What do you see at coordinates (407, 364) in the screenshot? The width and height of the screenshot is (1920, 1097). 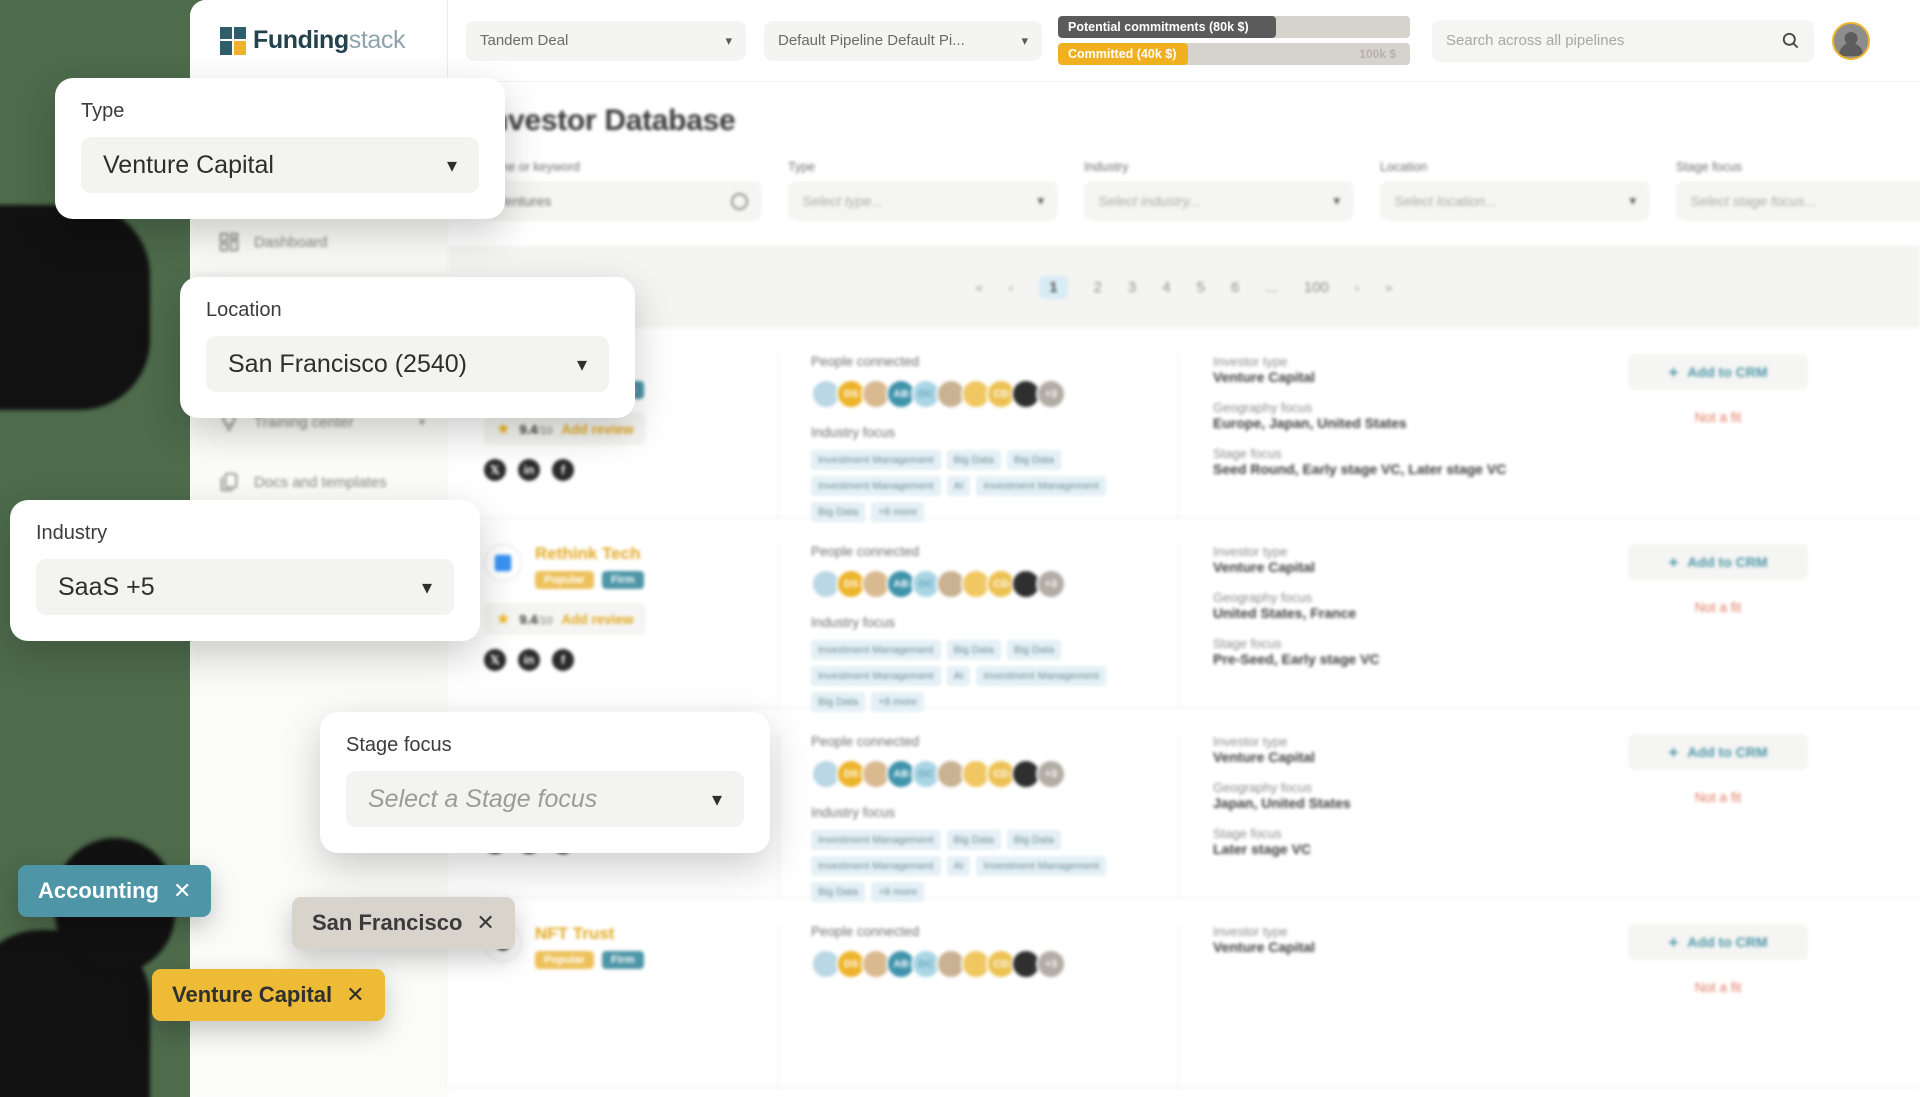 I see `popover-location-select: San Francisco (2540) ▾` at bounding box center [407, 364].